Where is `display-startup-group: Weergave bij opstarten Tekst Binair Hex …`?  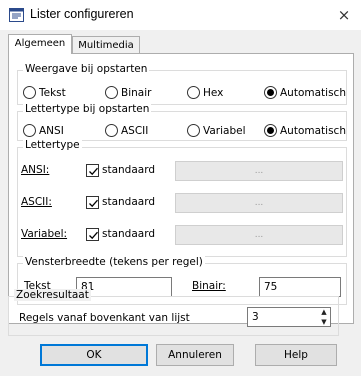 display-startup-group: Weergave bij opstarten Tekst Binair Hex … is located at coordinates (182, 84).